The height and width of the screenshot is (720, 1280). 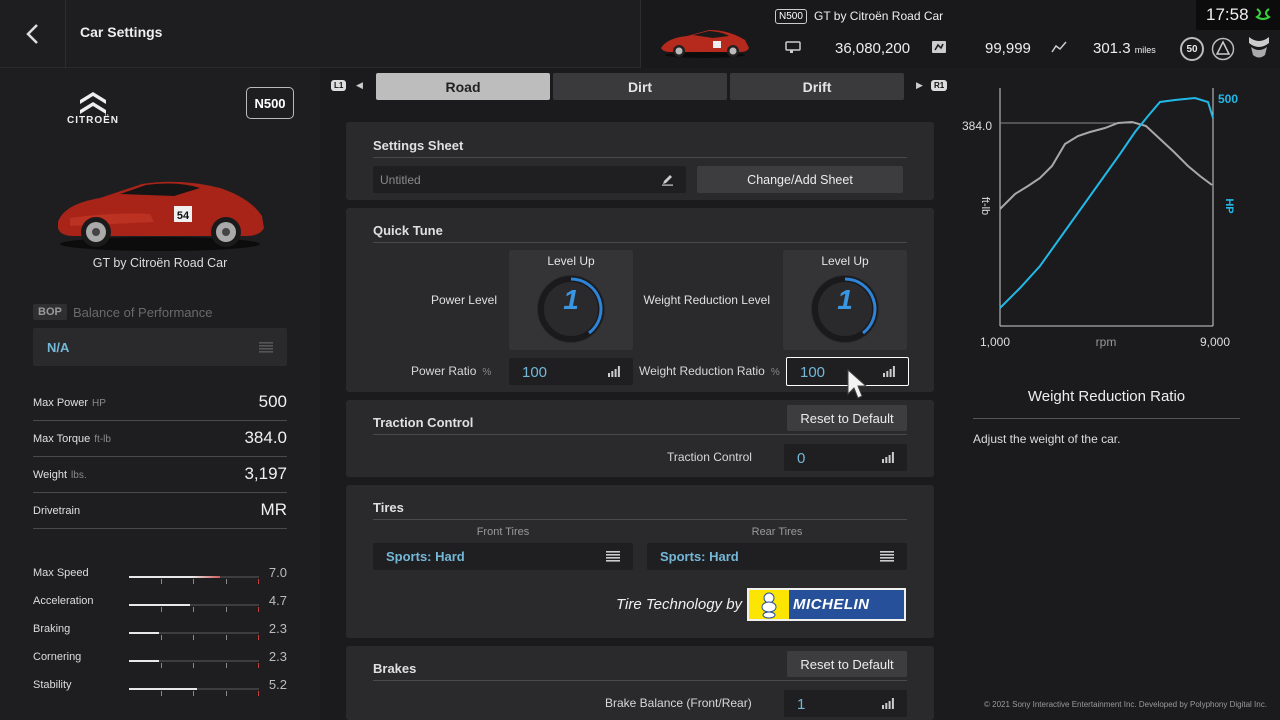 What do you see at coordinates (793, 47) in the screenshot?
I see `credits-icon` at bounding box center [793, 47].